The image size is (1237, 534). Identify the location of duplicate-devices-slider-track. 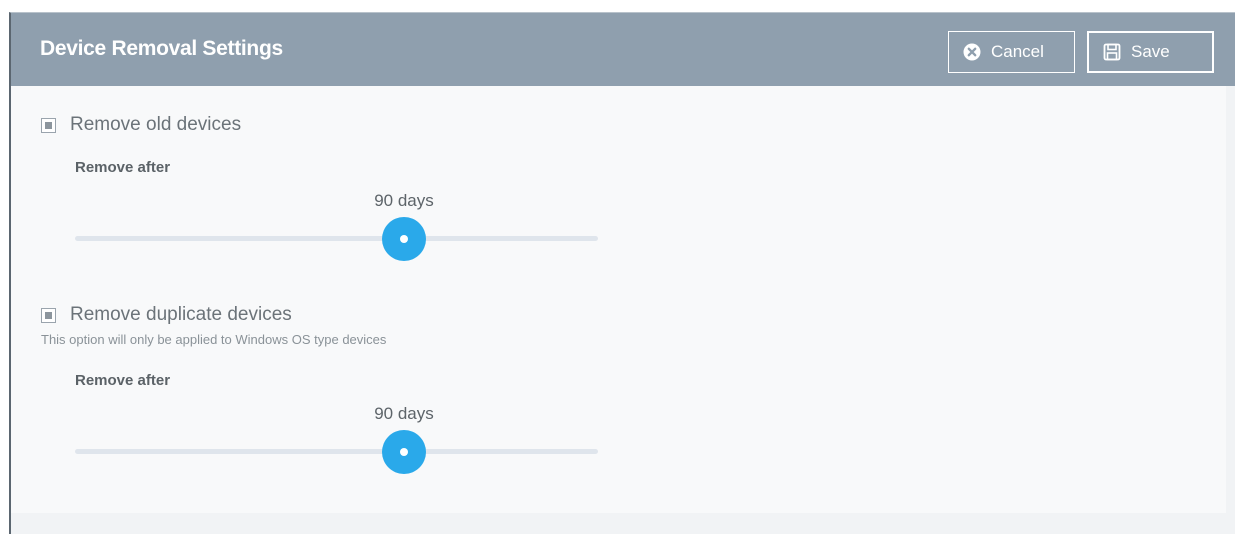
(336, 451).